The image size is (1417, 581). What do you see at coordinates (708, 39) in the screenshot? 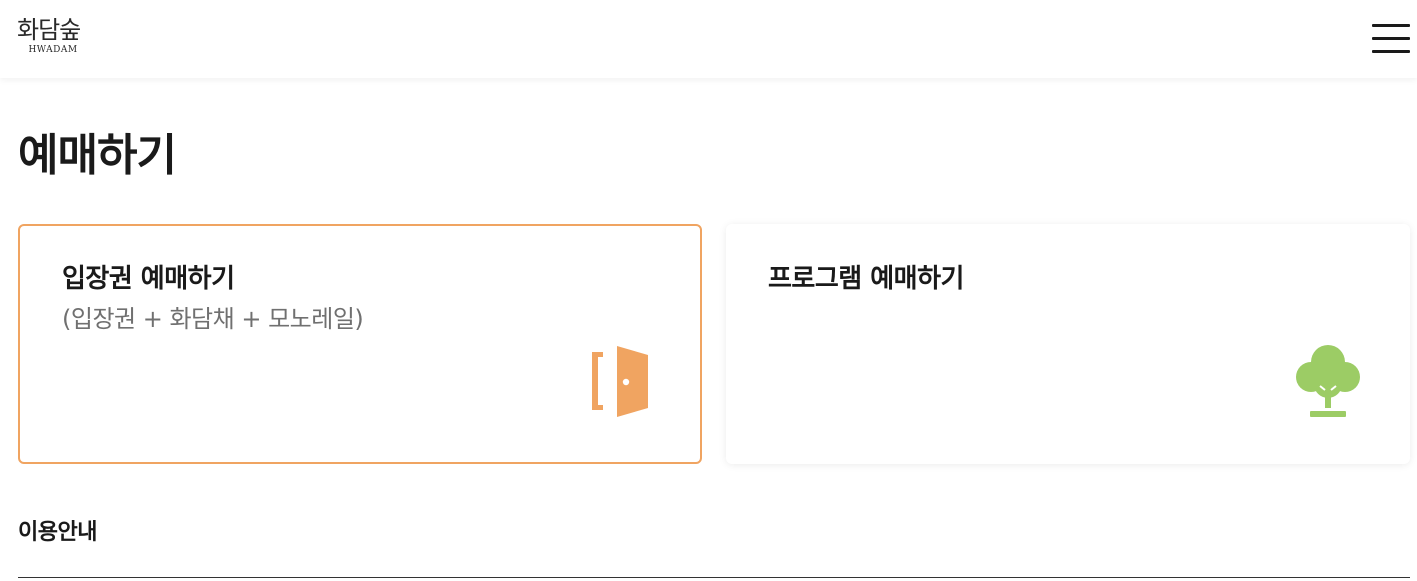
I see `site-header: 화담숲 HWADAM` at bounding box center [708, 39].